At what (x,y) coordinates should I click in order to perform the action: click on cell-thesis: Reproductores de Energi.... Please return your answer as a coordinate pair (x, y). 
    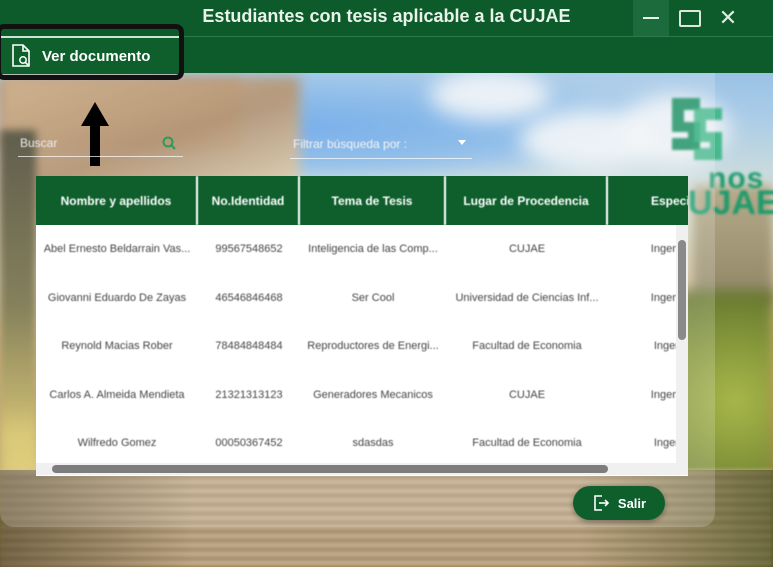
    Looking at the image, I should click on (373, 346).